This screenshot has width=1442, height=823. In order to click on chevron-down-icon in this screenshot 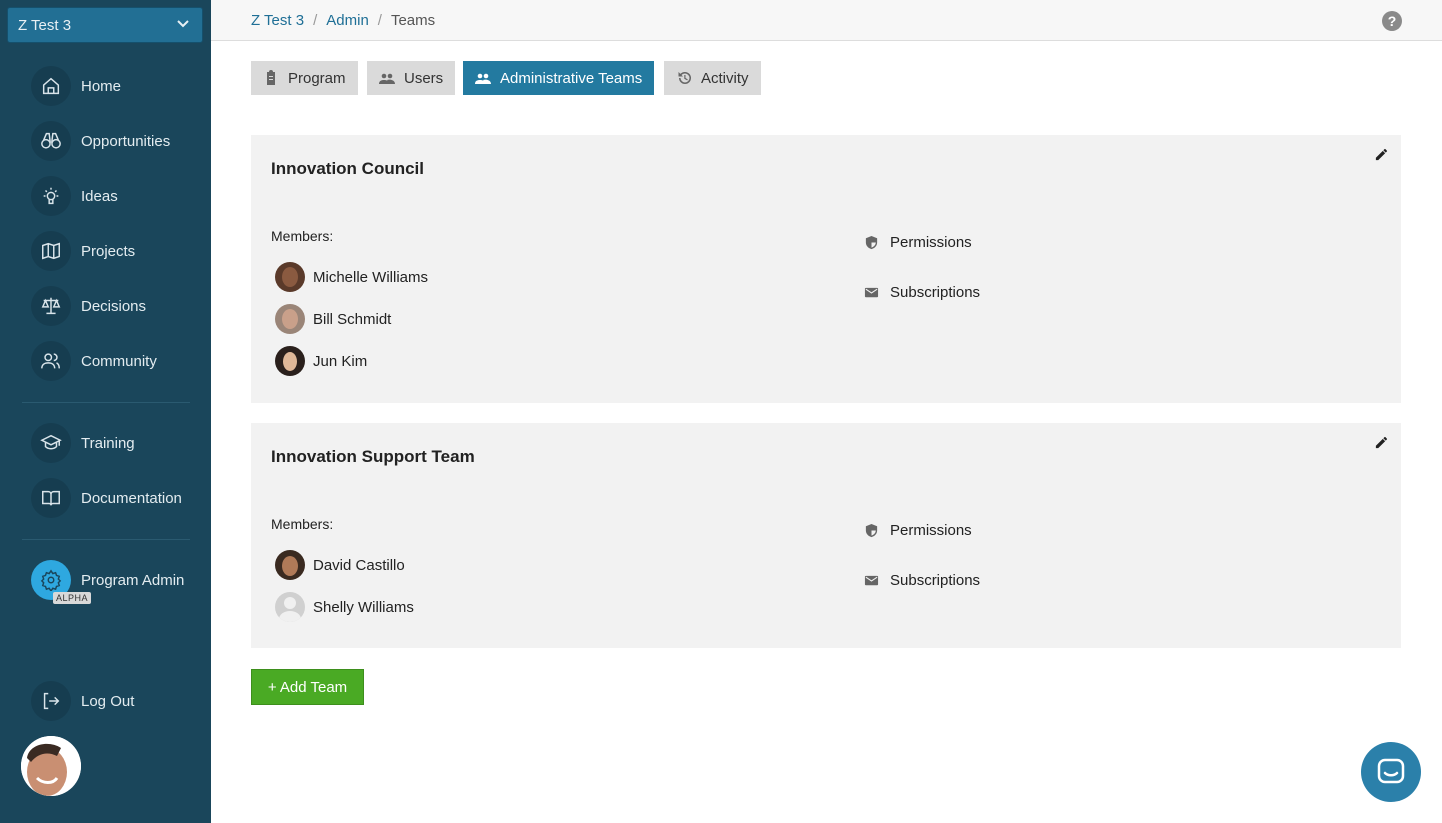, I will do `click(183, 24)`.